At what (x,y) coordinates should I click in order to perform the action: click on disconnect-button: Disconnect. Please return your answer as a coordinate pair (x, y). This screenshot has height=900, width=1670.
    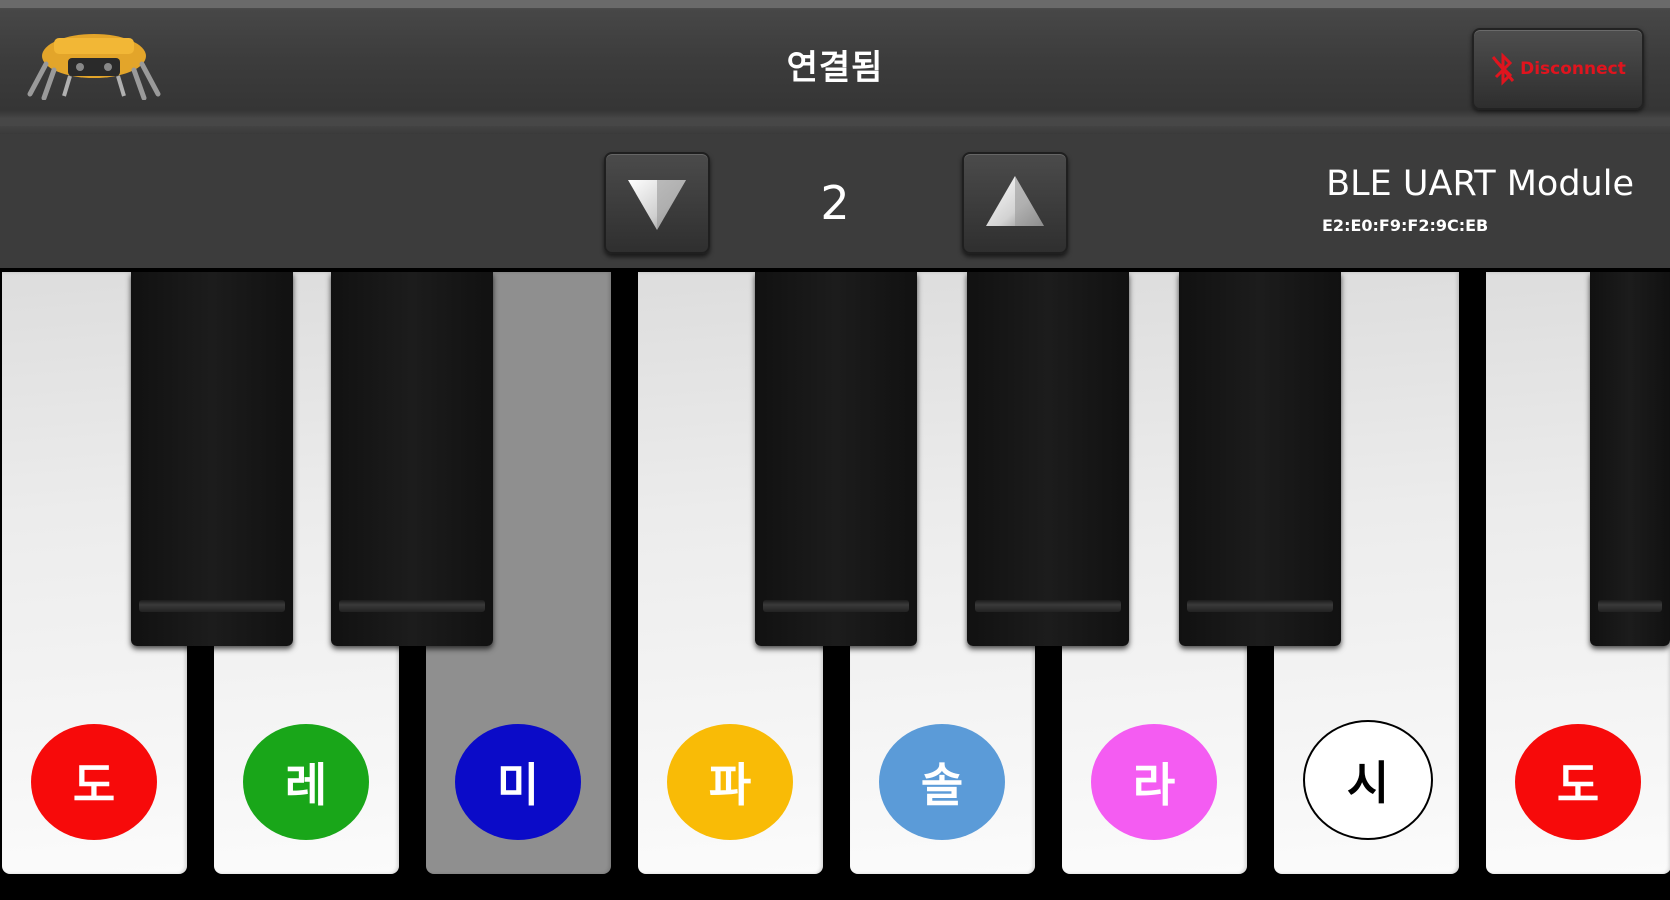
    Looking at the image, I should click on (1558, 69).